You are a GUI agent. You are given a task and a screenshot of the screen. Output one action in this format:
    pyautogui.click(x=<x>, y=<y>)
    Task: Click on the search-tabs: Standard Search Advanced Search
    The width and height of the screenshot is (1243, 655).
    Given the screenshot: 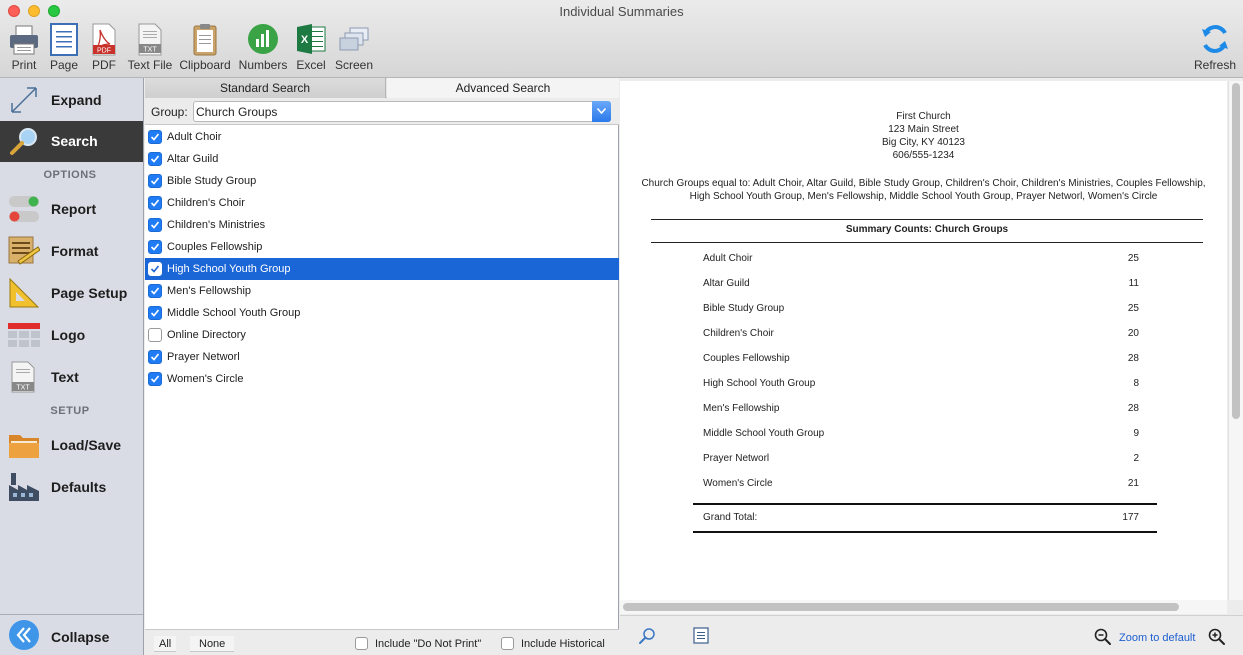 What is the action you would take?
    pyautogui.click(x=382, y=88)
    